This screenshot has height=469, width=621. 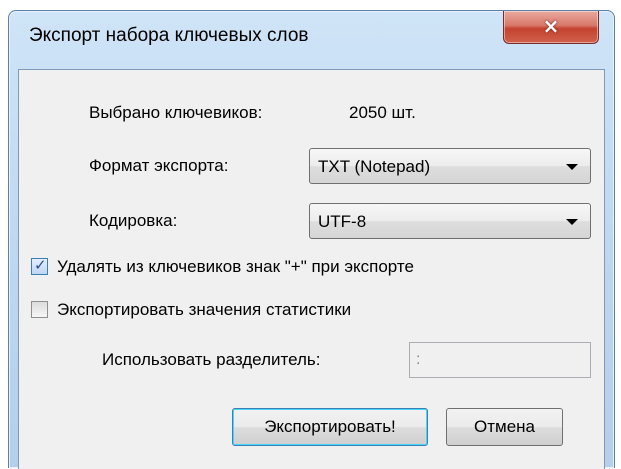 I want to click on encoding-select: UTF-8, so click(x=450, y=221).